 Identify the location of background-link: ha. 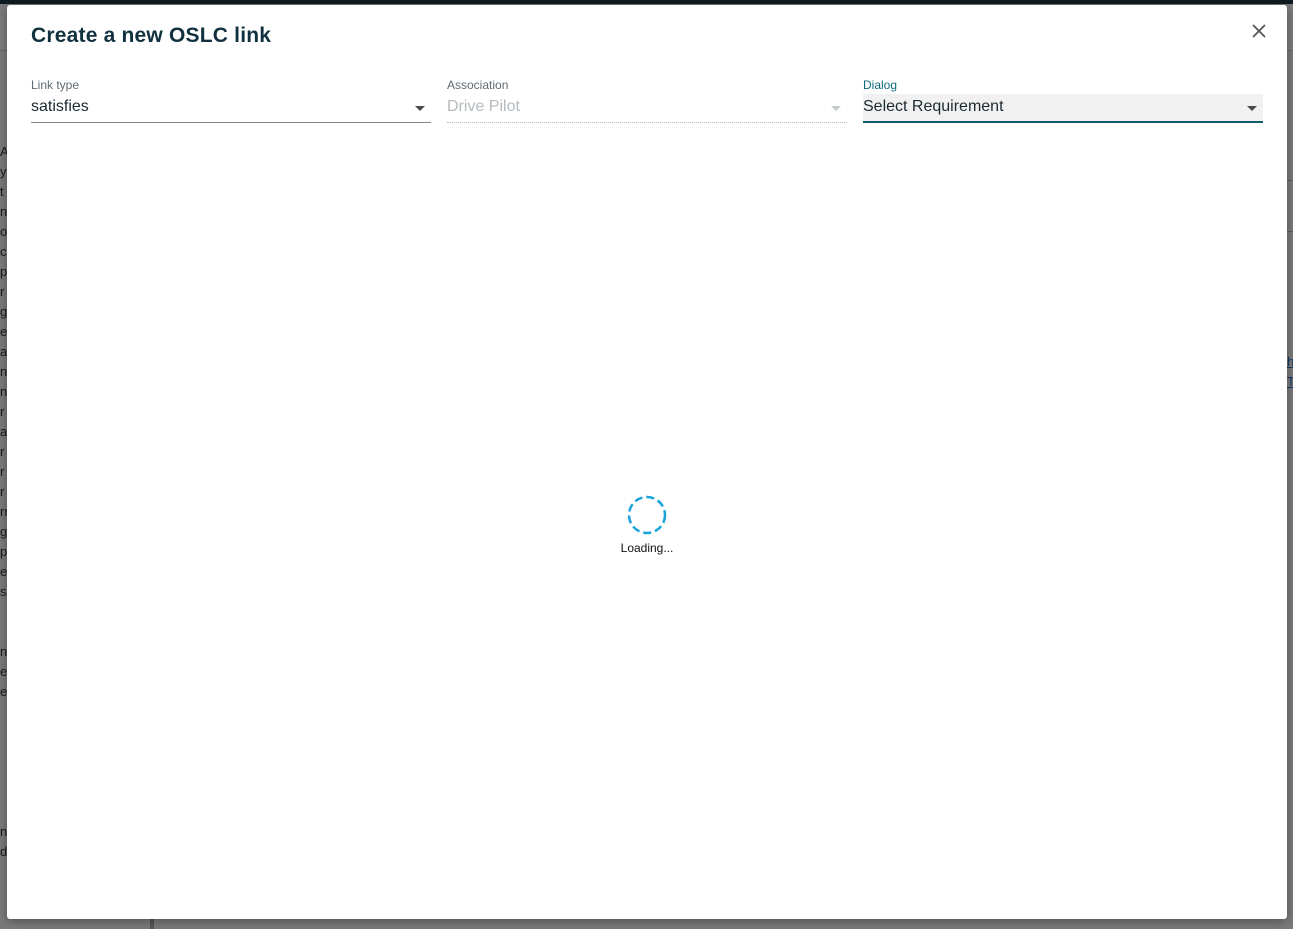
(1290, 361).